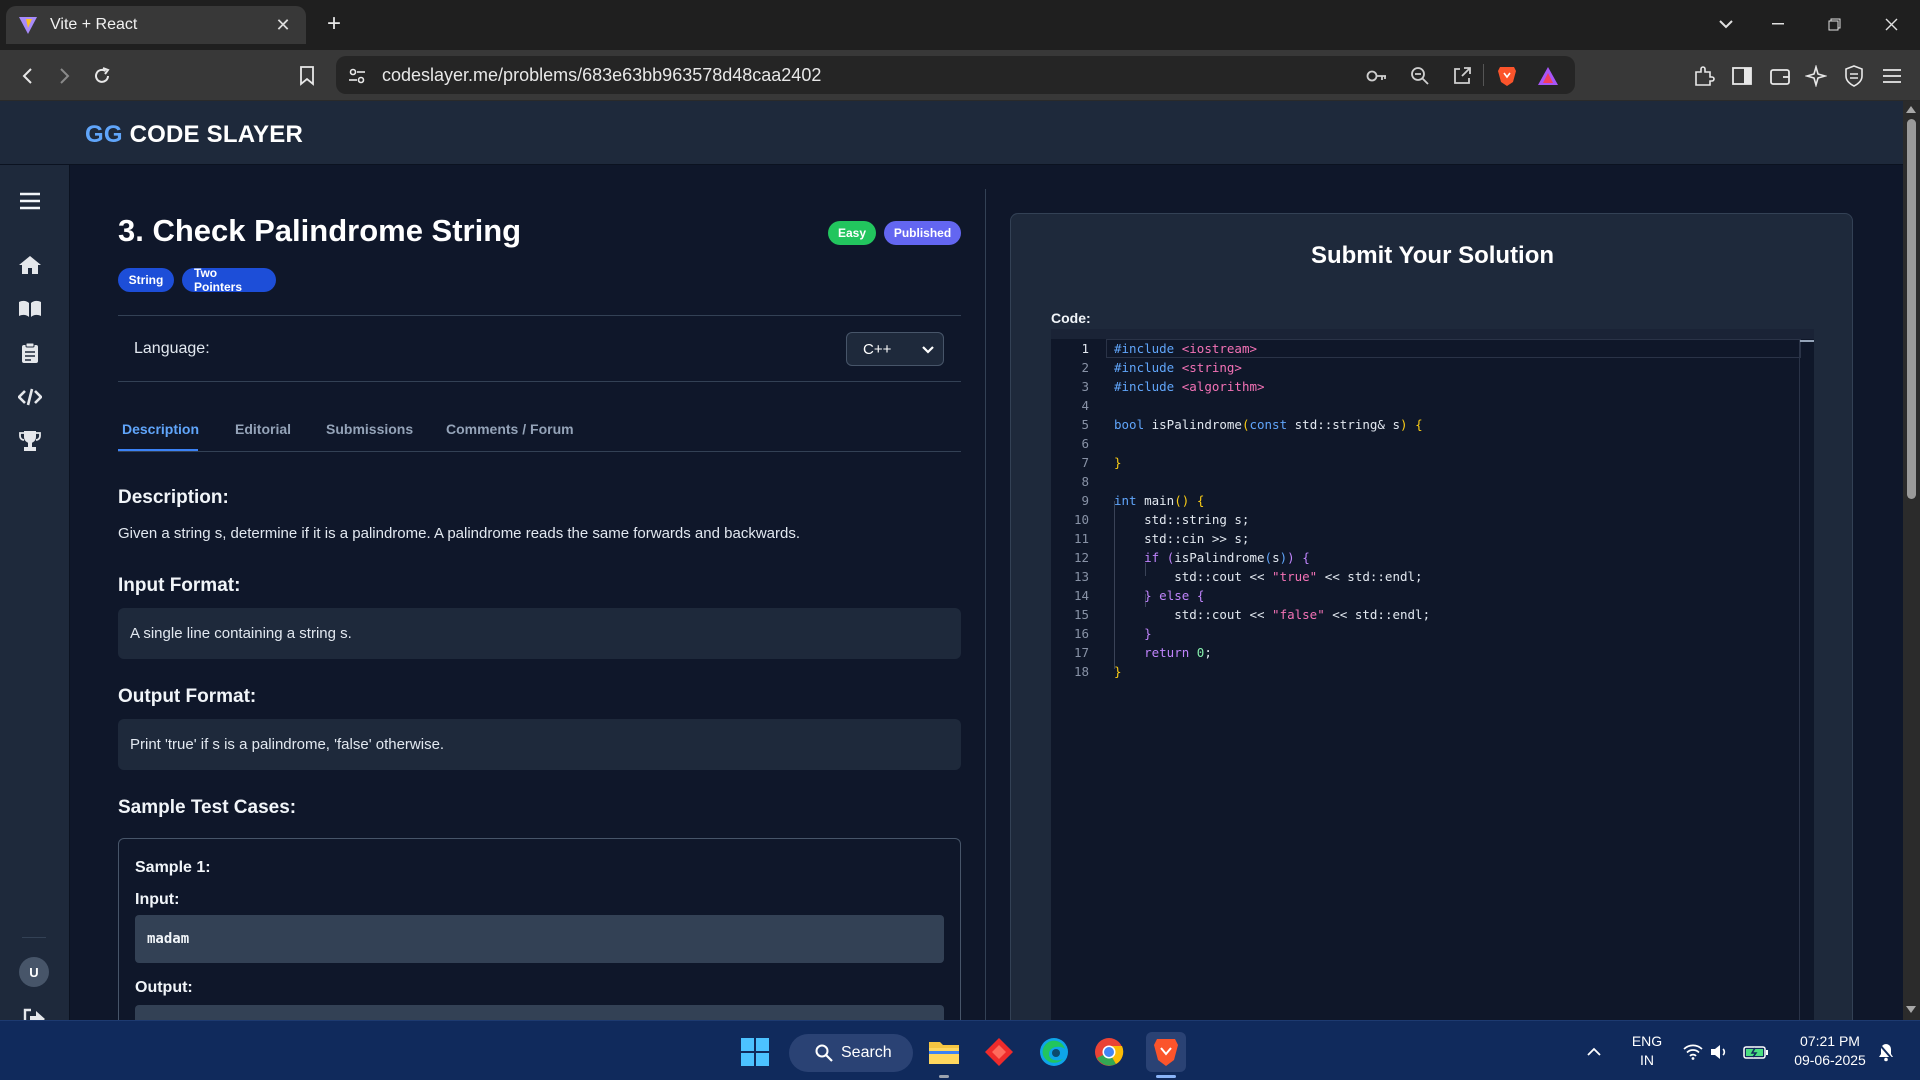 This screenshot has height=1080, width=1920. Describe the element at coordinates (30, 201) in the screenshot. I see `hamburger-menu-icon` at that location.